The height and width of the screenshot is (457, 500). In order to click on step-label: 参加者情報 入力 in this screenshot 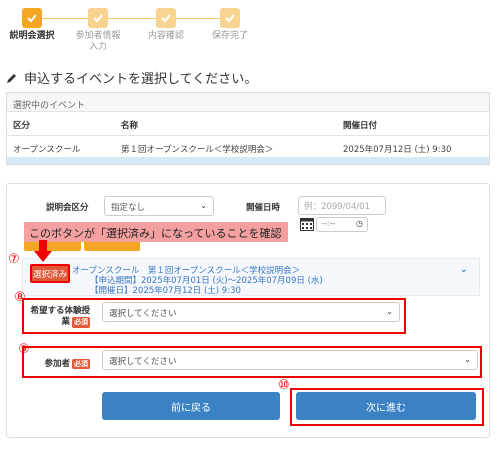, I will do `click(98, 41)`.